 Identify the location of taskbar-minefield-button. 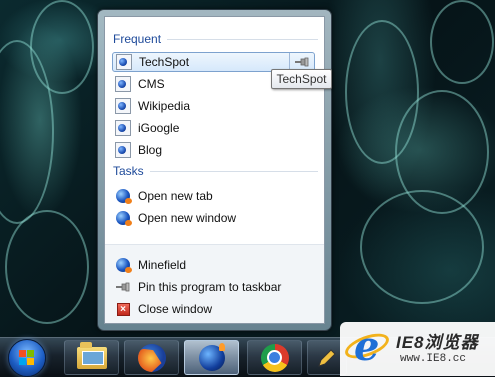
(211, 357).